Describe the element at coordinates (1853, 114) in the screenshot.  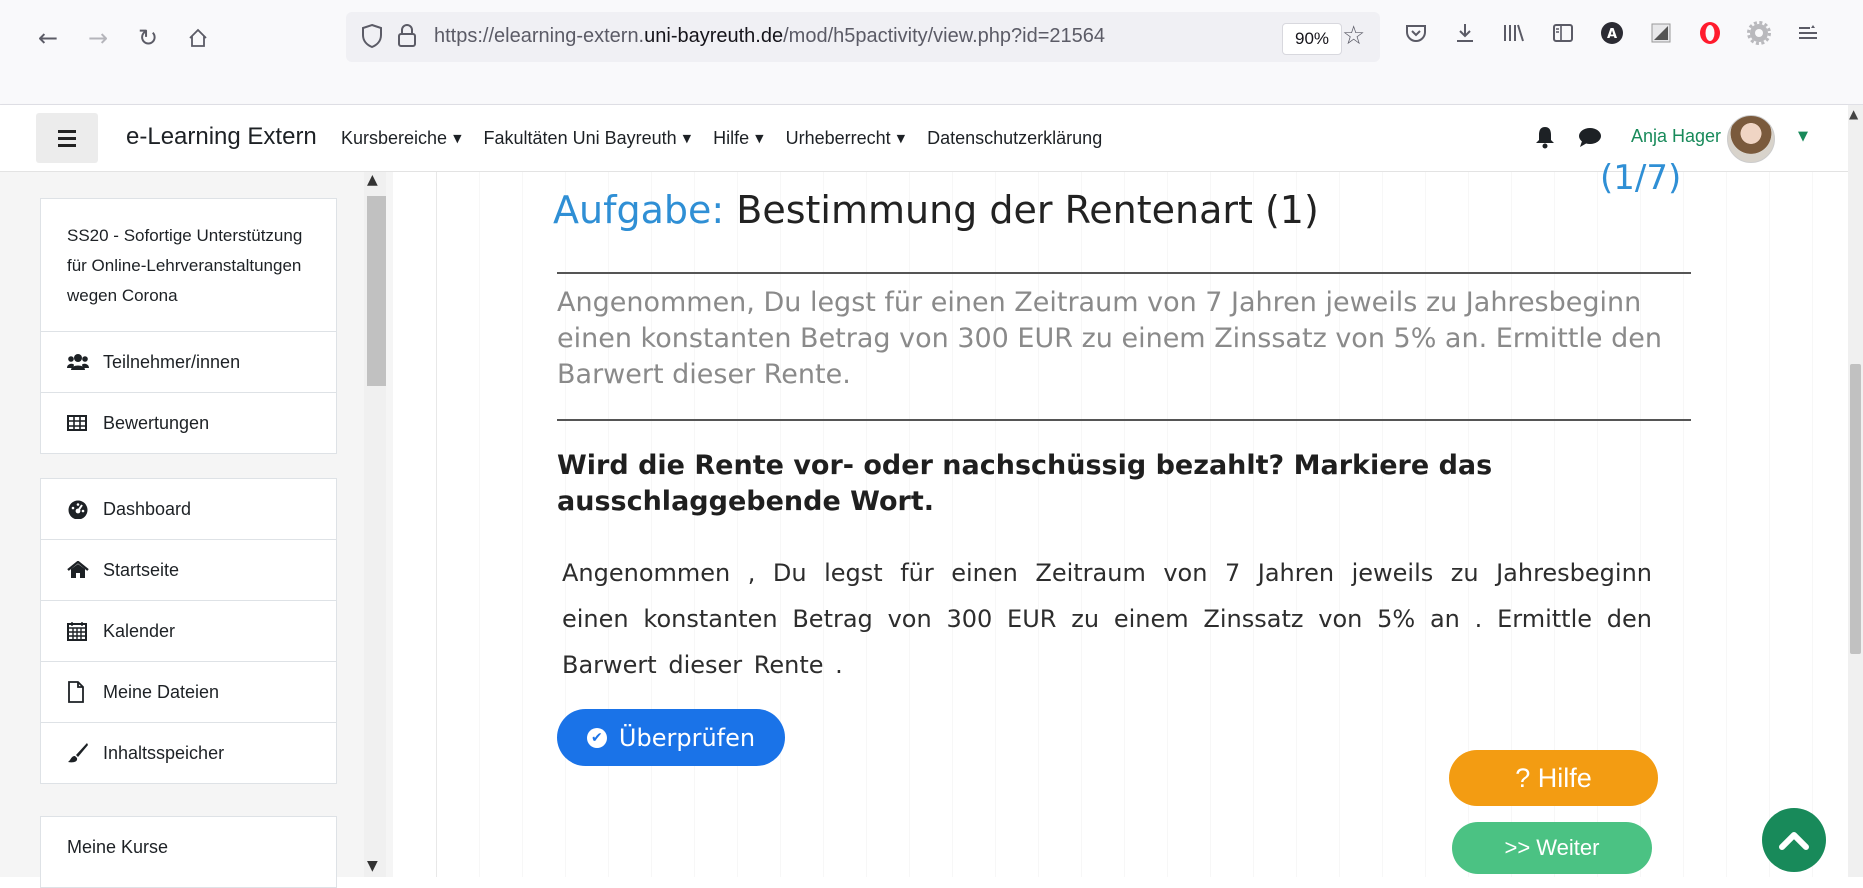
I see `page-scroll-up-icon: ▲` at that location.